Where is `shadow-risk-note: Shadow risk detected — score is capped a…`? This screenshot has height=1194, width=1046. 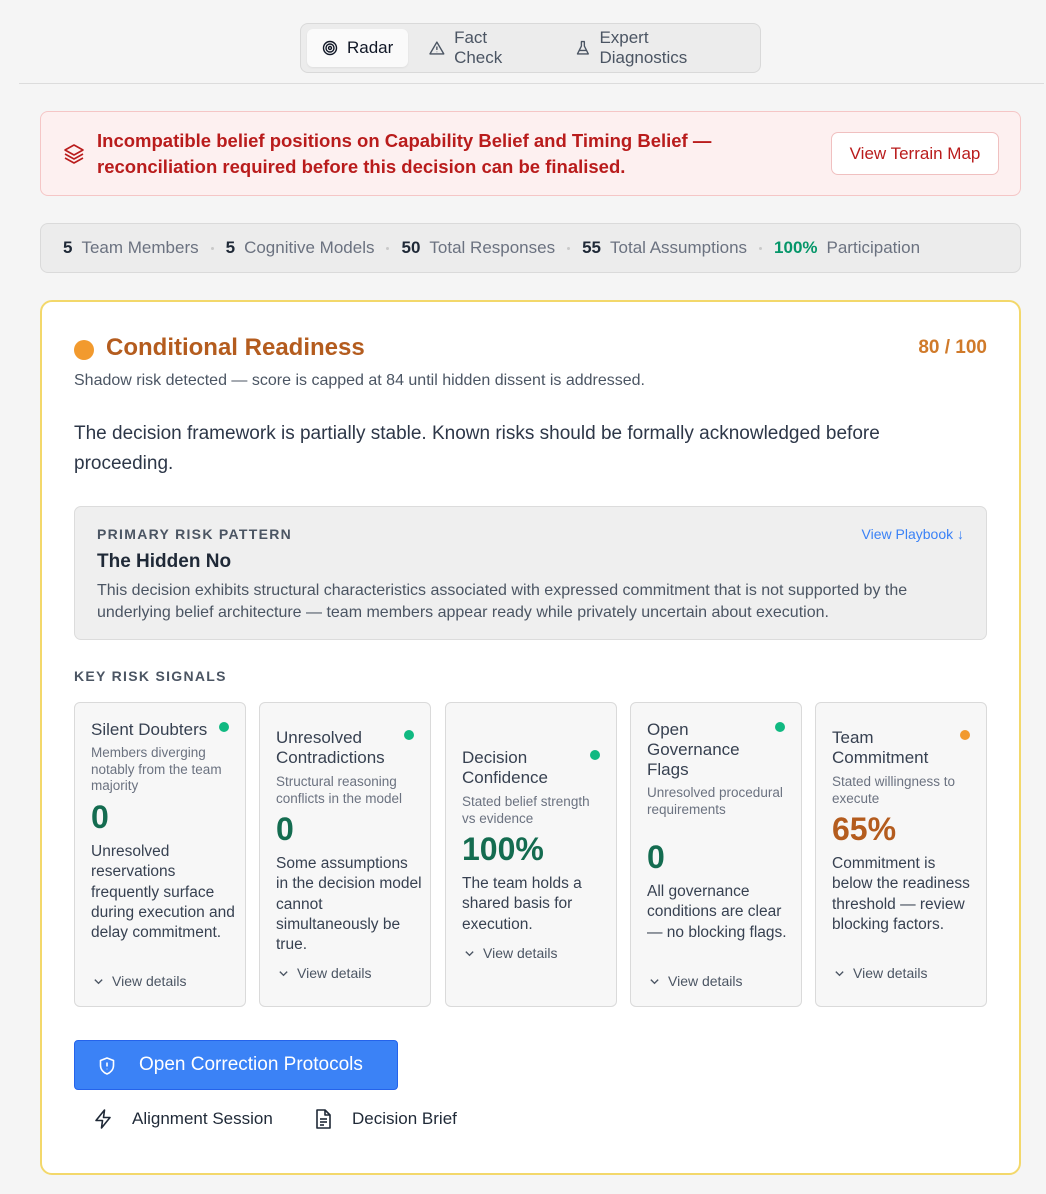 shadow-risk-note: Shadow risk detected — score is capped a… is located at coordinates (359, 380).